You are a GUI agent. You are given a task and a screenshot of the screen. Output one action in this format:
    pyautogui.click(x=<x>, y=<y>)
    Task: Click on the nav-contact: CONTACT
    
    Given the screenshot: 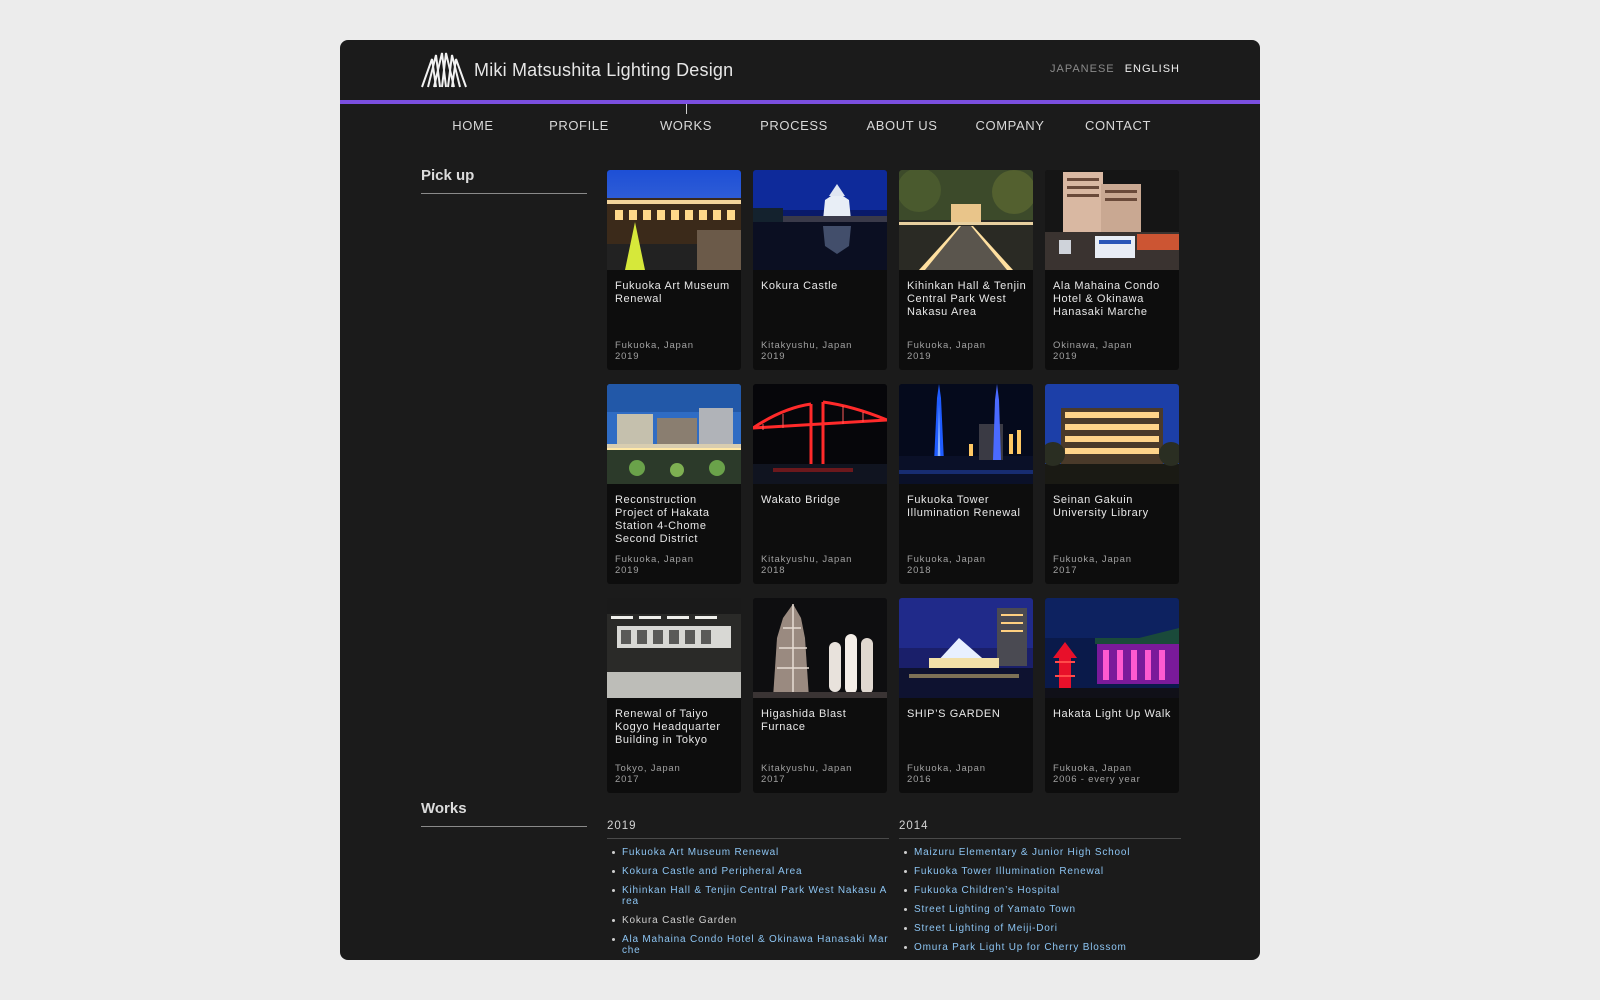 What is the action you would take?
    pyautogui.click(x=1118, y=124)
    